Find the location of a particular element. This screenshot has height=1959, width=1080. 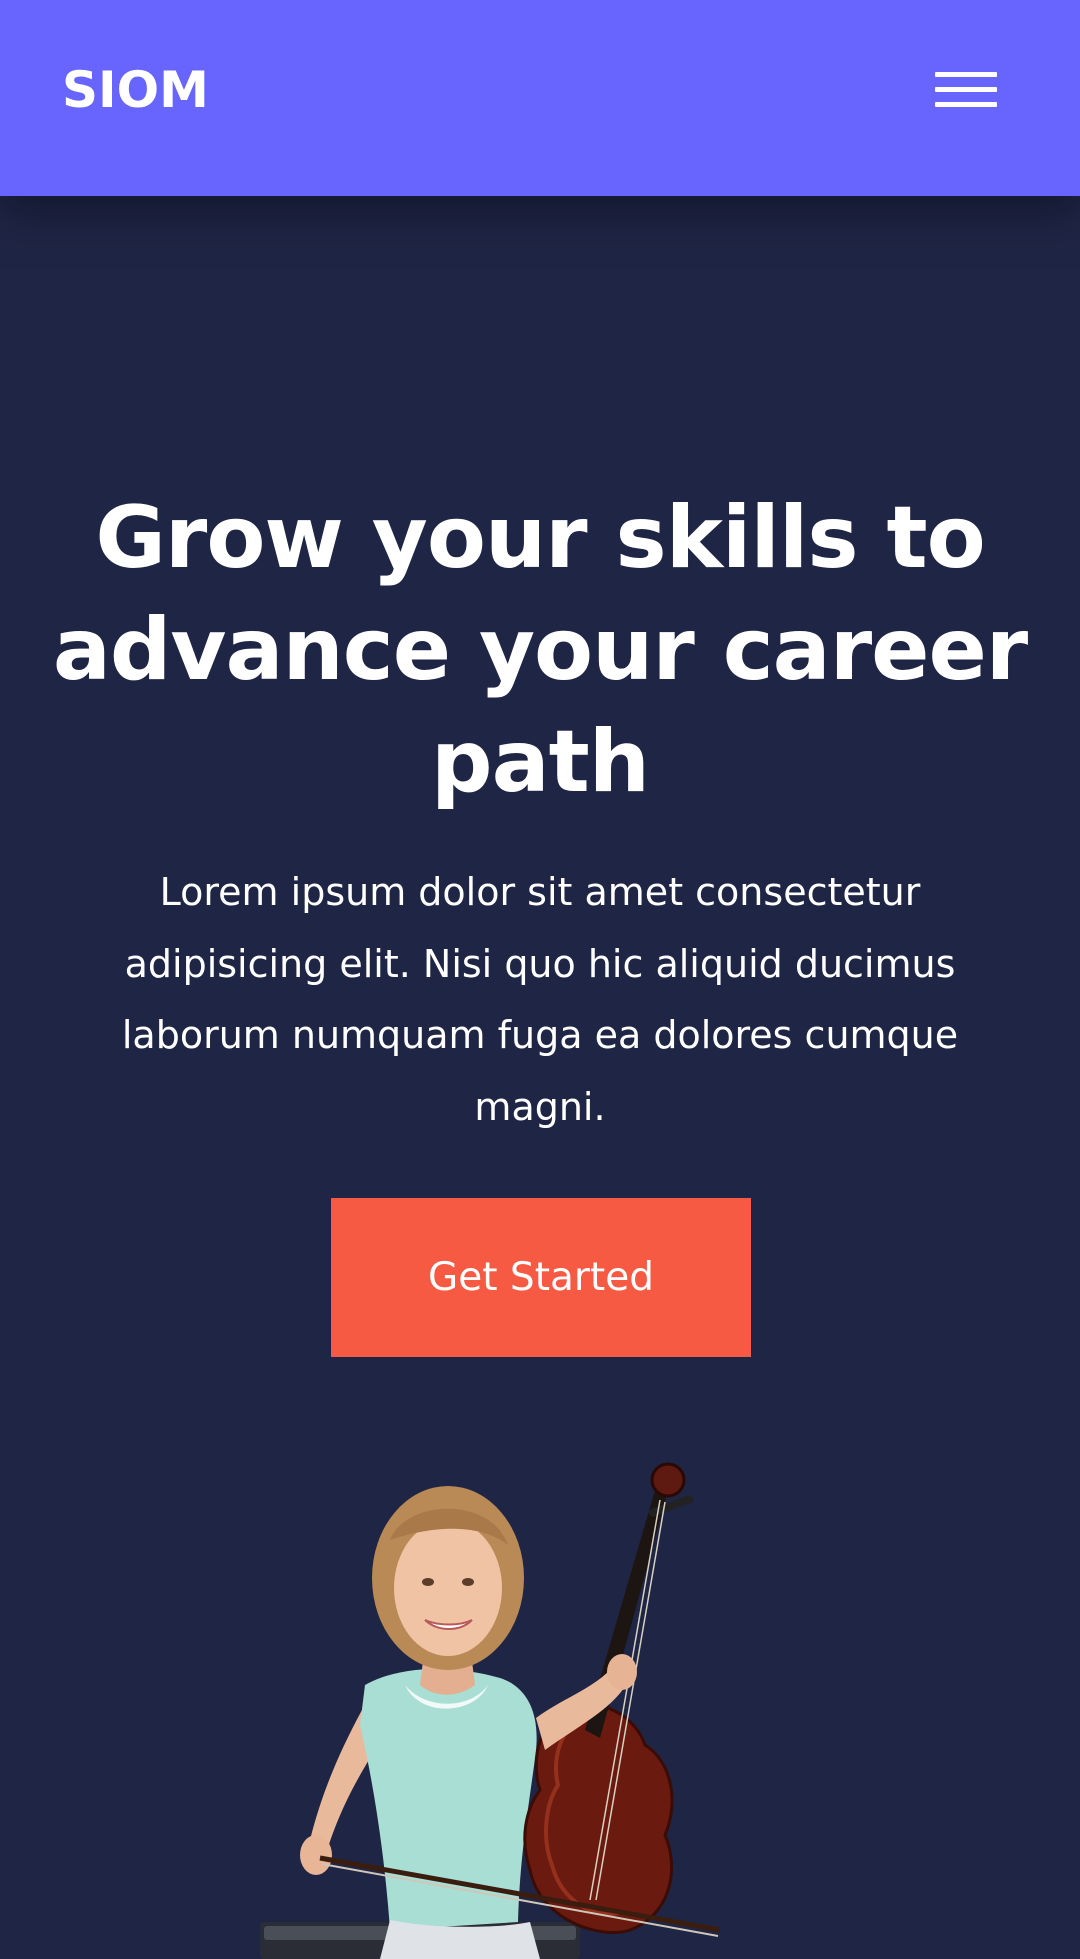

hand-right is located at coordinates (622, 1672).